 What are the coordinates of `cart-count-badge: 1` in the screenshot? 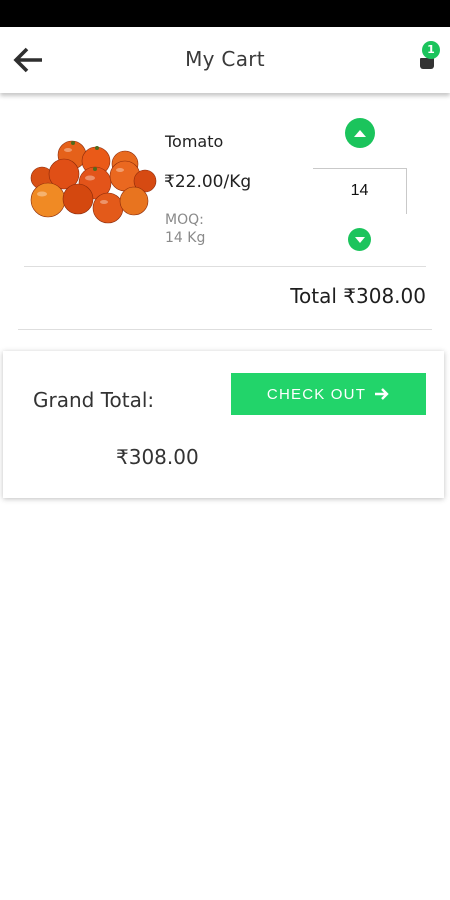 It's located at (431, 50).